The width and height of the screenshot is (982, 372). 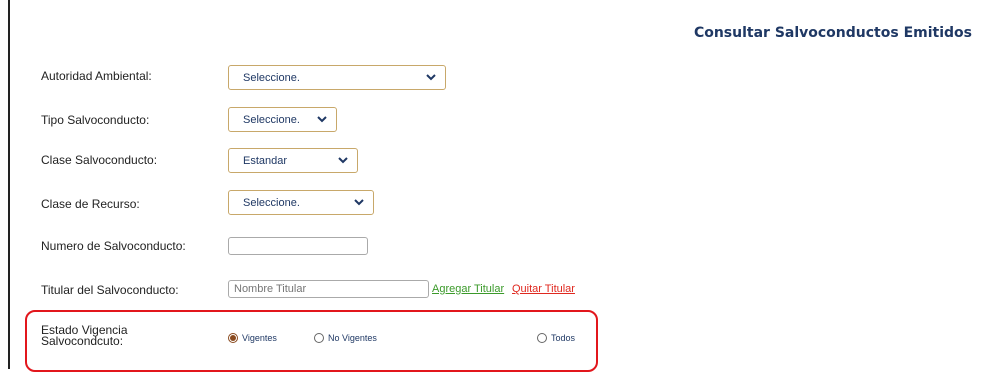 I want to click on radio-vigentes: Vigentes, so click(x=252, y=338).